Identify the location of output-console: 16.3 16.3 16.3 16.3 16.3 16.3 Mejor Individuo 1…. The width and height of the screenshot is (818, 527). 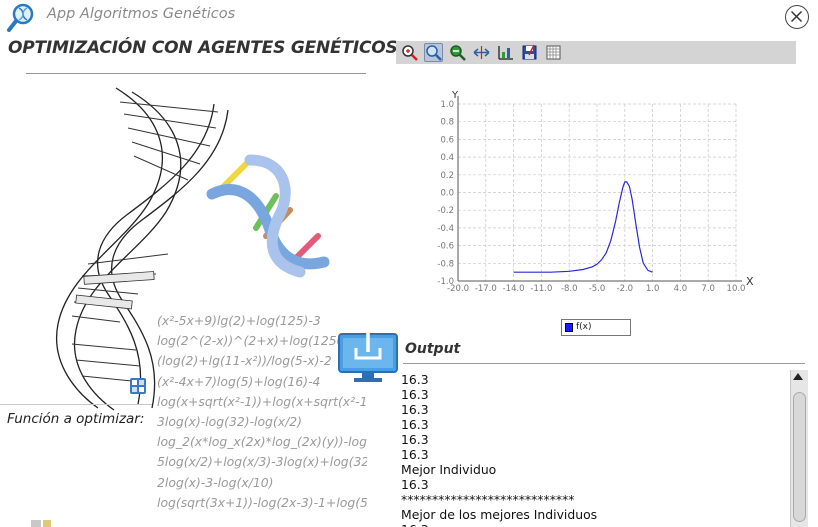
(595, 448).